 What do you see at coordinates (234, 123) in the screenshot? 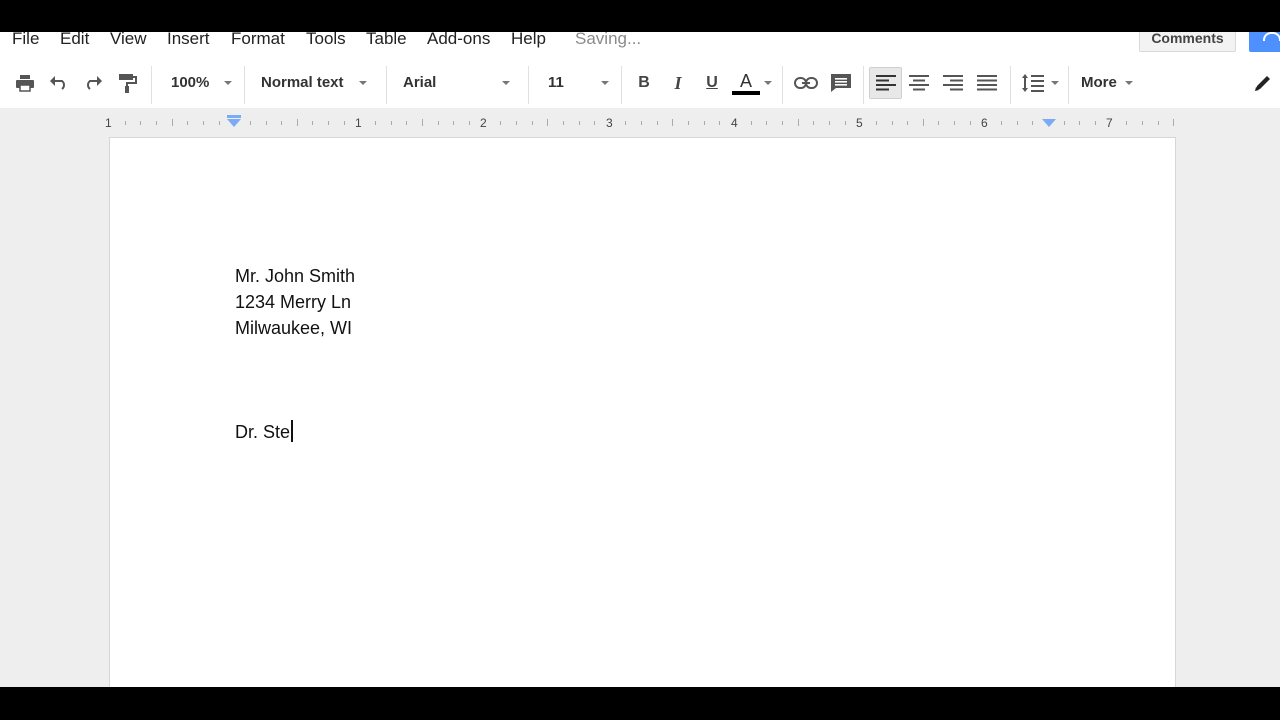
I see `left-indent-marker` at bounding box center [234, 123].